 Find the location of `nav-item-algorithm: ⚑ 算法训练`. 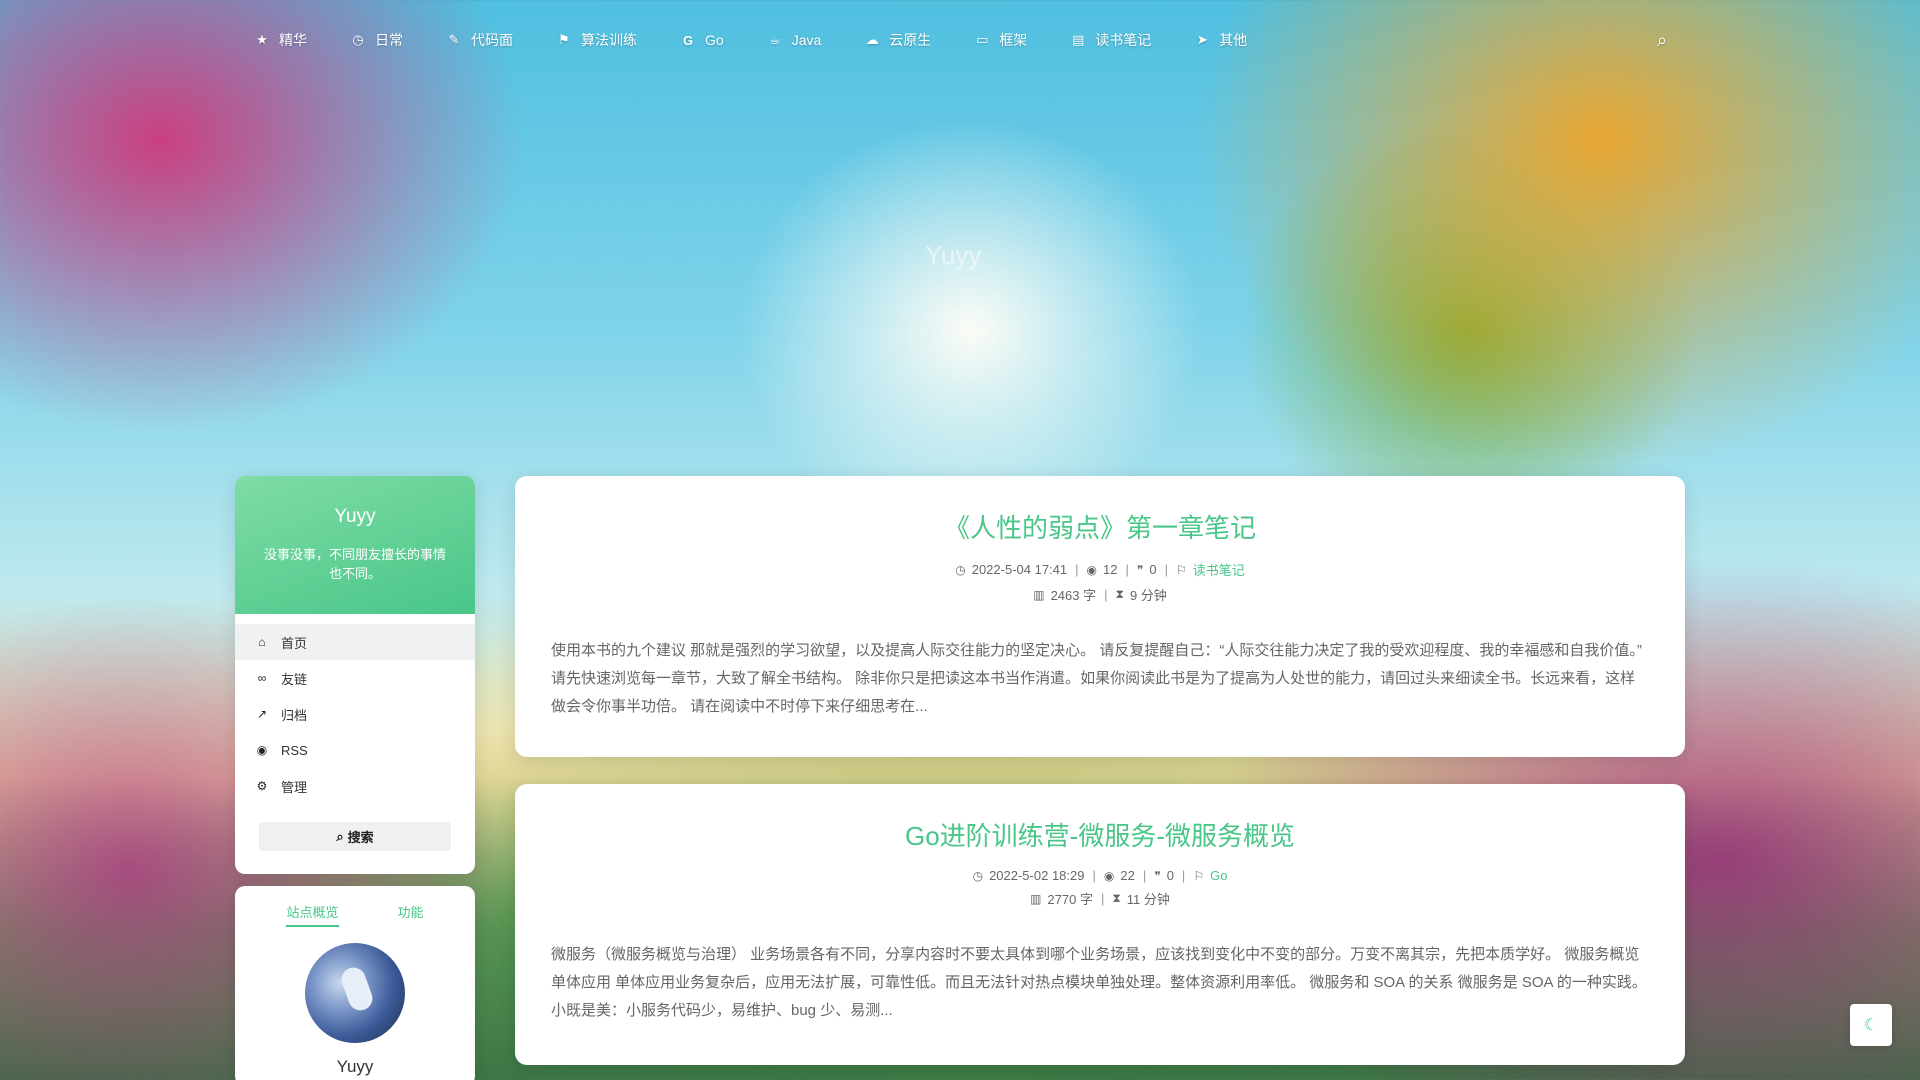

nav-item-algorithm: ⚑ 算法训练 is located at coordinates (597, 40).